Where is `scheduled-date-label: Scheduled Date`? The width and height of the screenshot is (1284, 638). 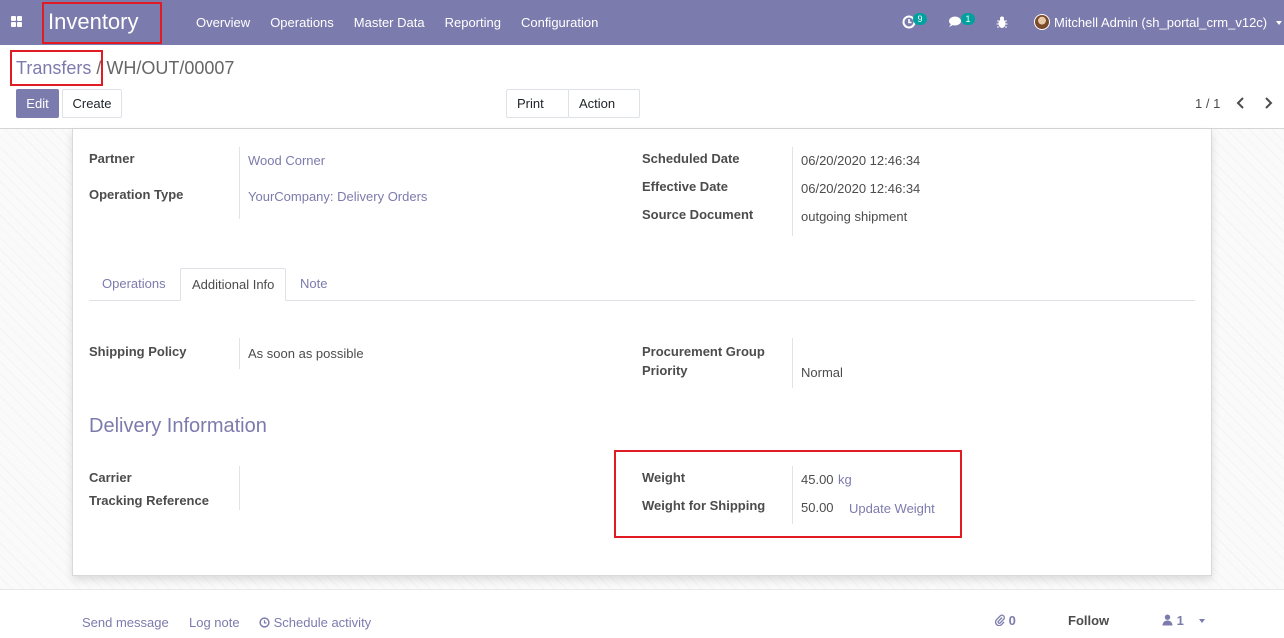 scheduled-date-label: Scheduled Date is located at coordinates (691, 158).